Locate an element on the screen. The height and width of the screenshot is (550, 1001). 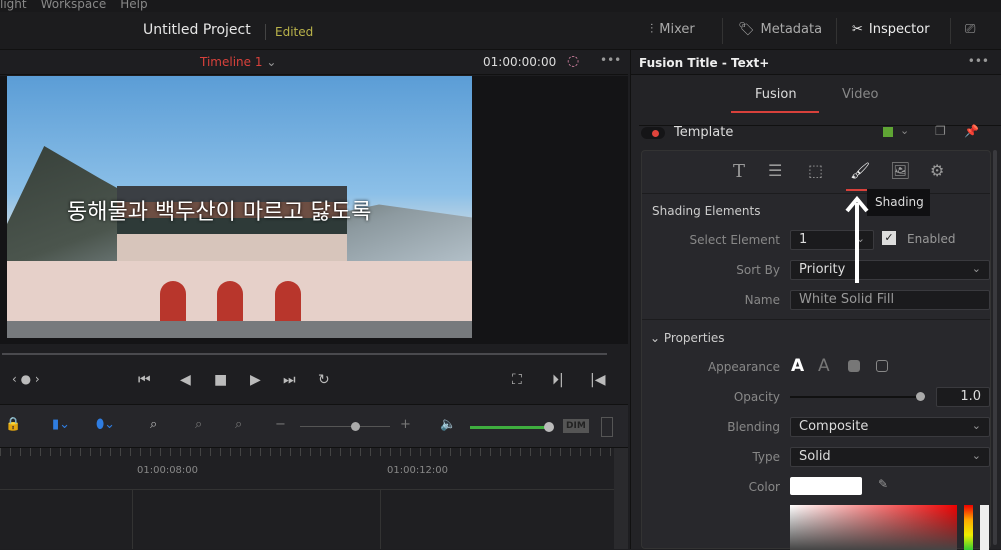
inspector-title: Fusion Title - Text+ is located at coordinates (816, 62).